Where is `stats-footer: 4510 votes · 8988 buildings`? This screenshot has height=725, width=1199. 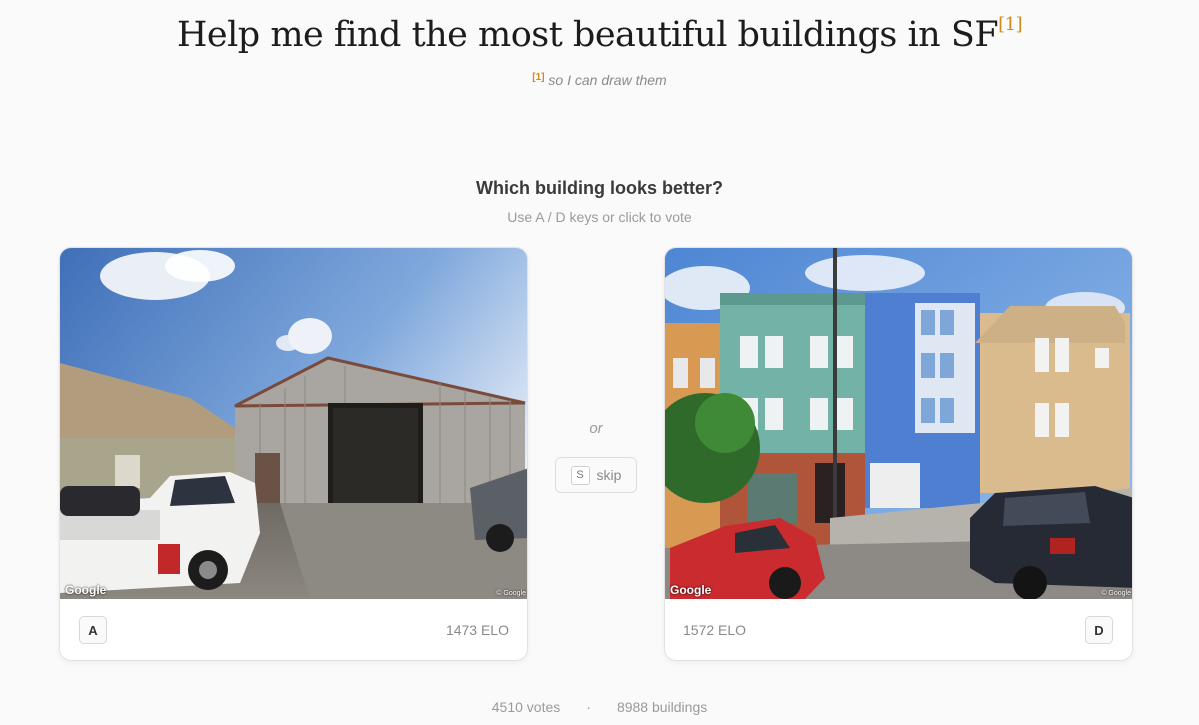
stats-footer: 4510 votes · 8988 buildings is located at coordinates (599, 707).